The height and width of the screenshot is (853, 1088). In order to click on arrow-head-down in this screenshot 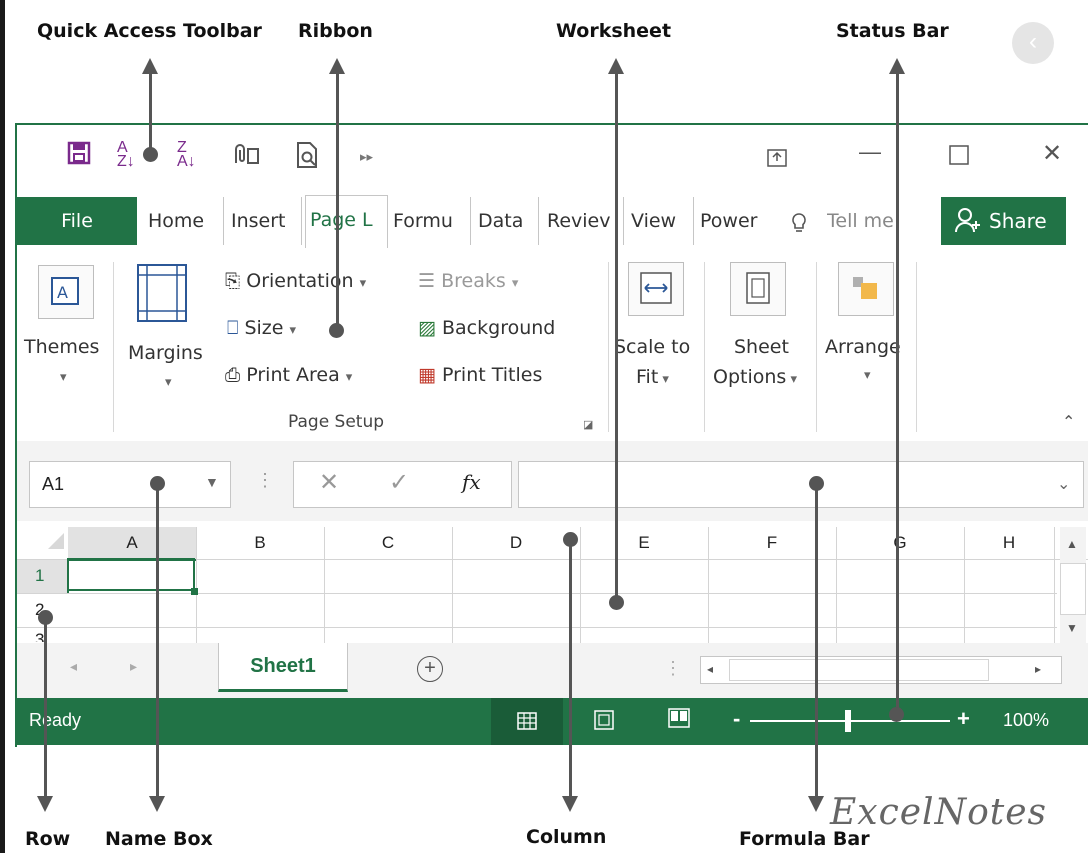, I will do `click(157, 804)`.